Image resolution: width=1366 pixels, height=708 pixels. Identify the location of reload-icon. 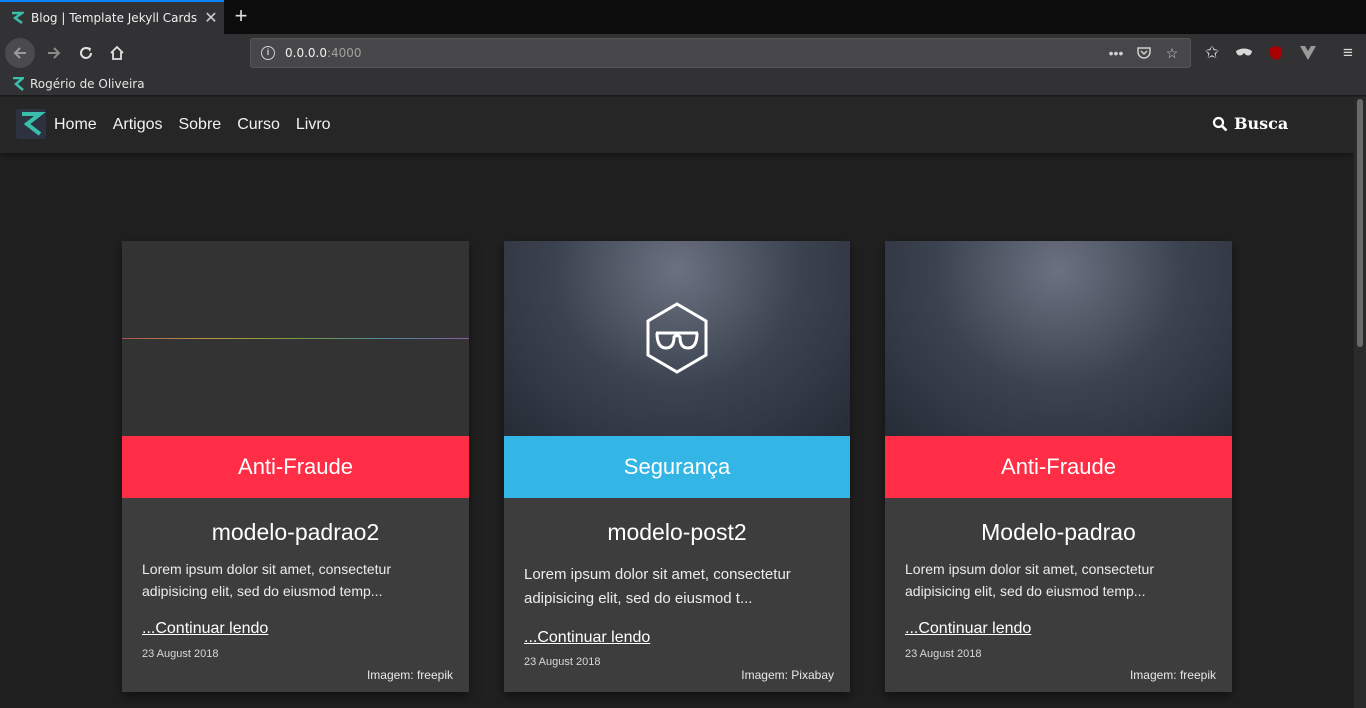
(86, 53).